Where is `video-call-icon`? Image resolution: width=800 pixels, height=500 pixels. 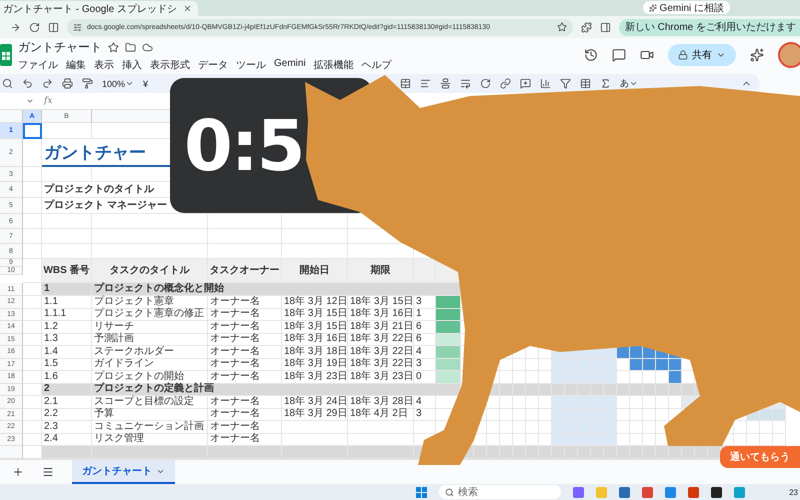
video-call-icon is located at coordinates (647, 55).